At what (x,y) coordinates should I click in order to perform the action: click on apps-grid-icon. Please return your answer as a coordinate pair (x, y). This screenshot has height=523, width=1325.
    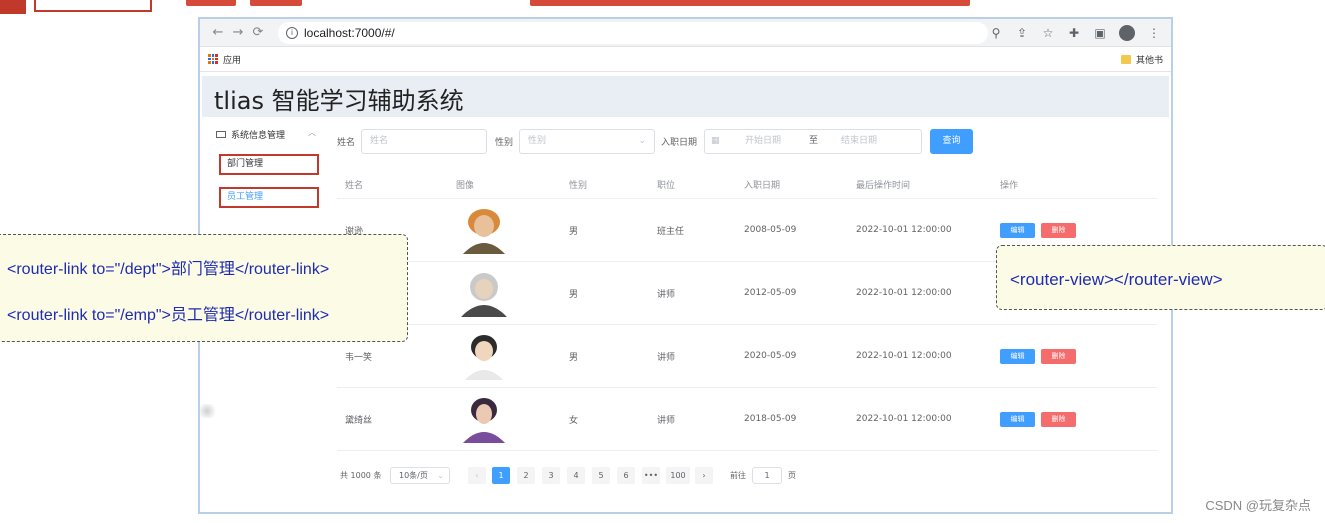
    Looking at the image, I should click on (213, 59).